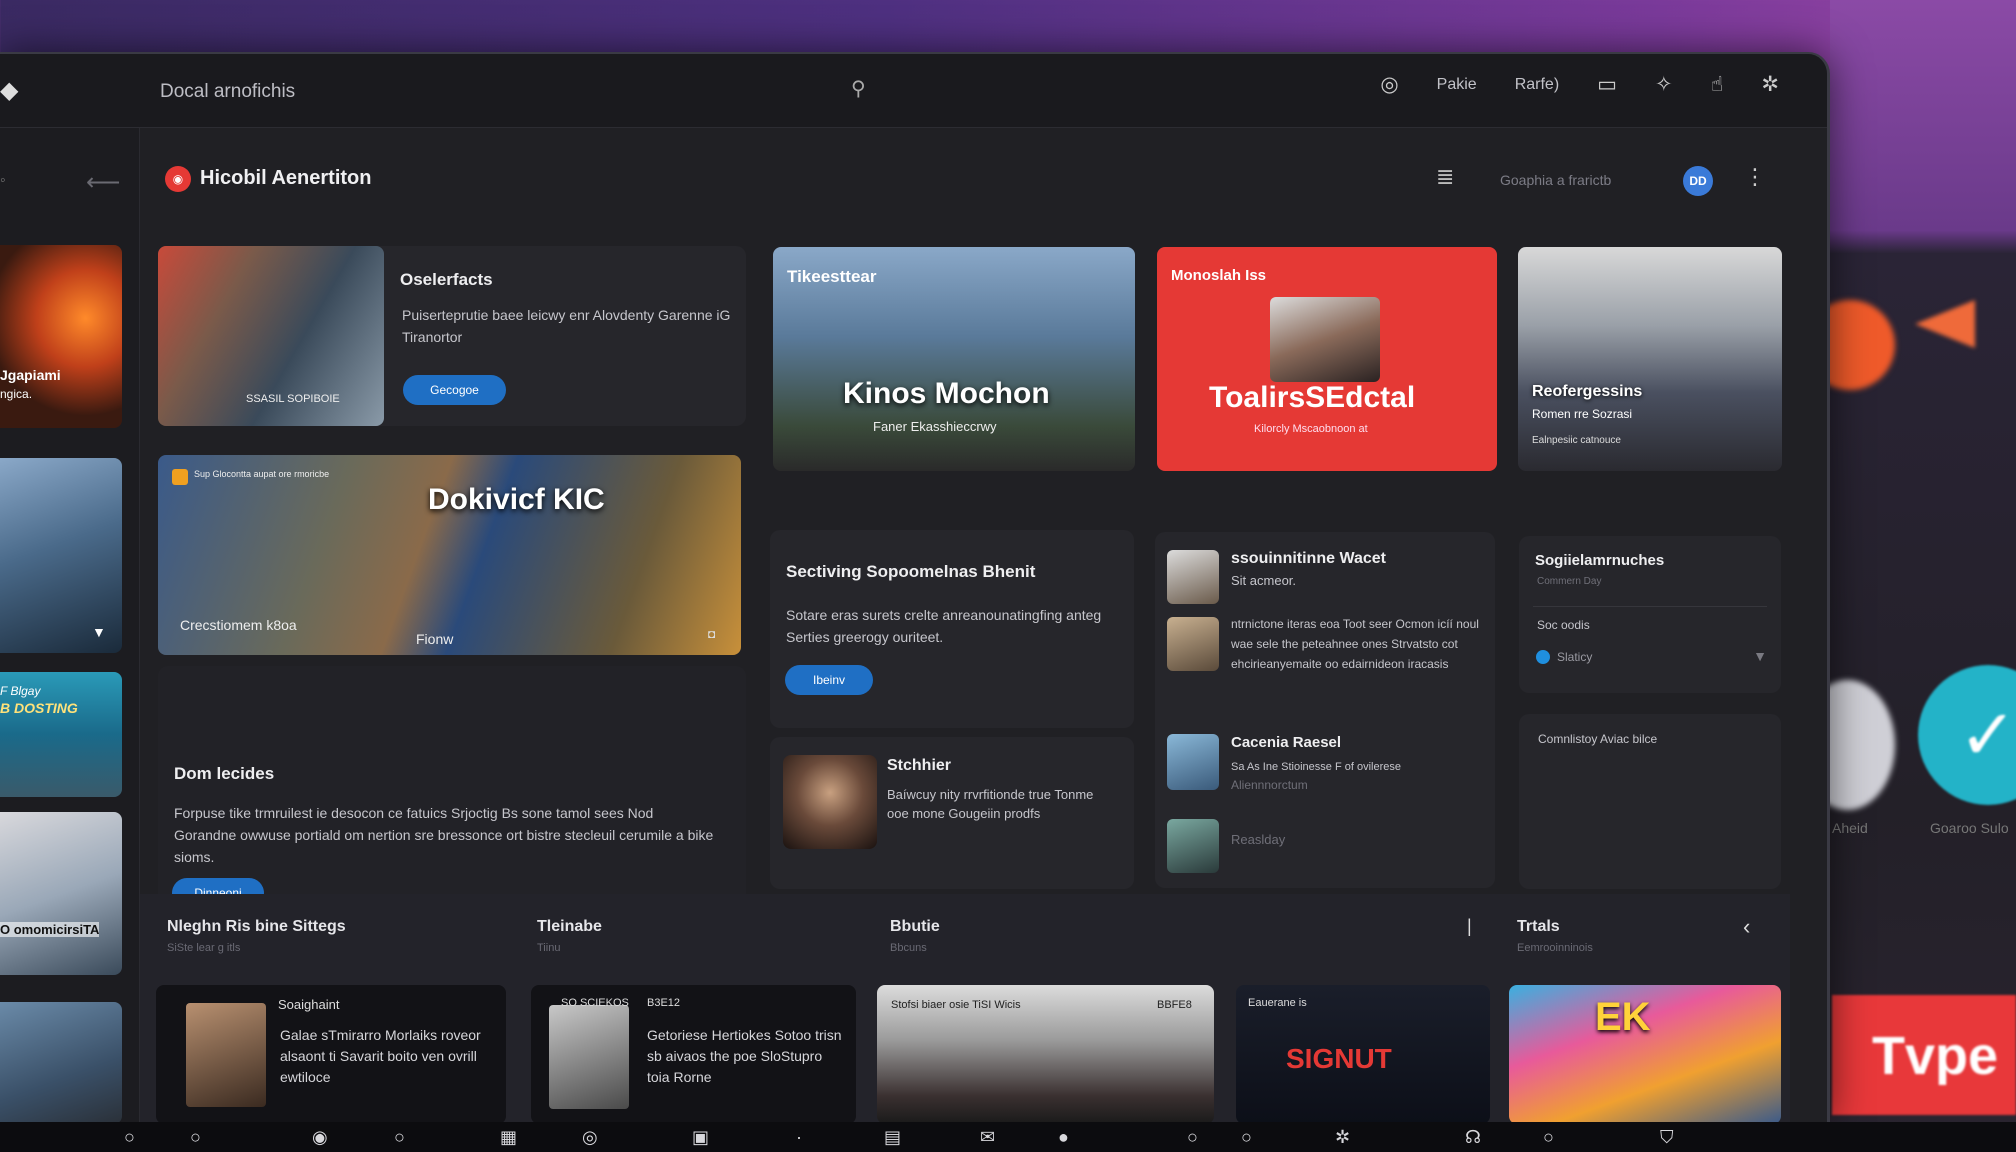 This screenshot has width=2016, height=1152. Describe the element at coordinates (1850, 828) in the screenshot. I see `backdrop-label: Aheid` at that location.